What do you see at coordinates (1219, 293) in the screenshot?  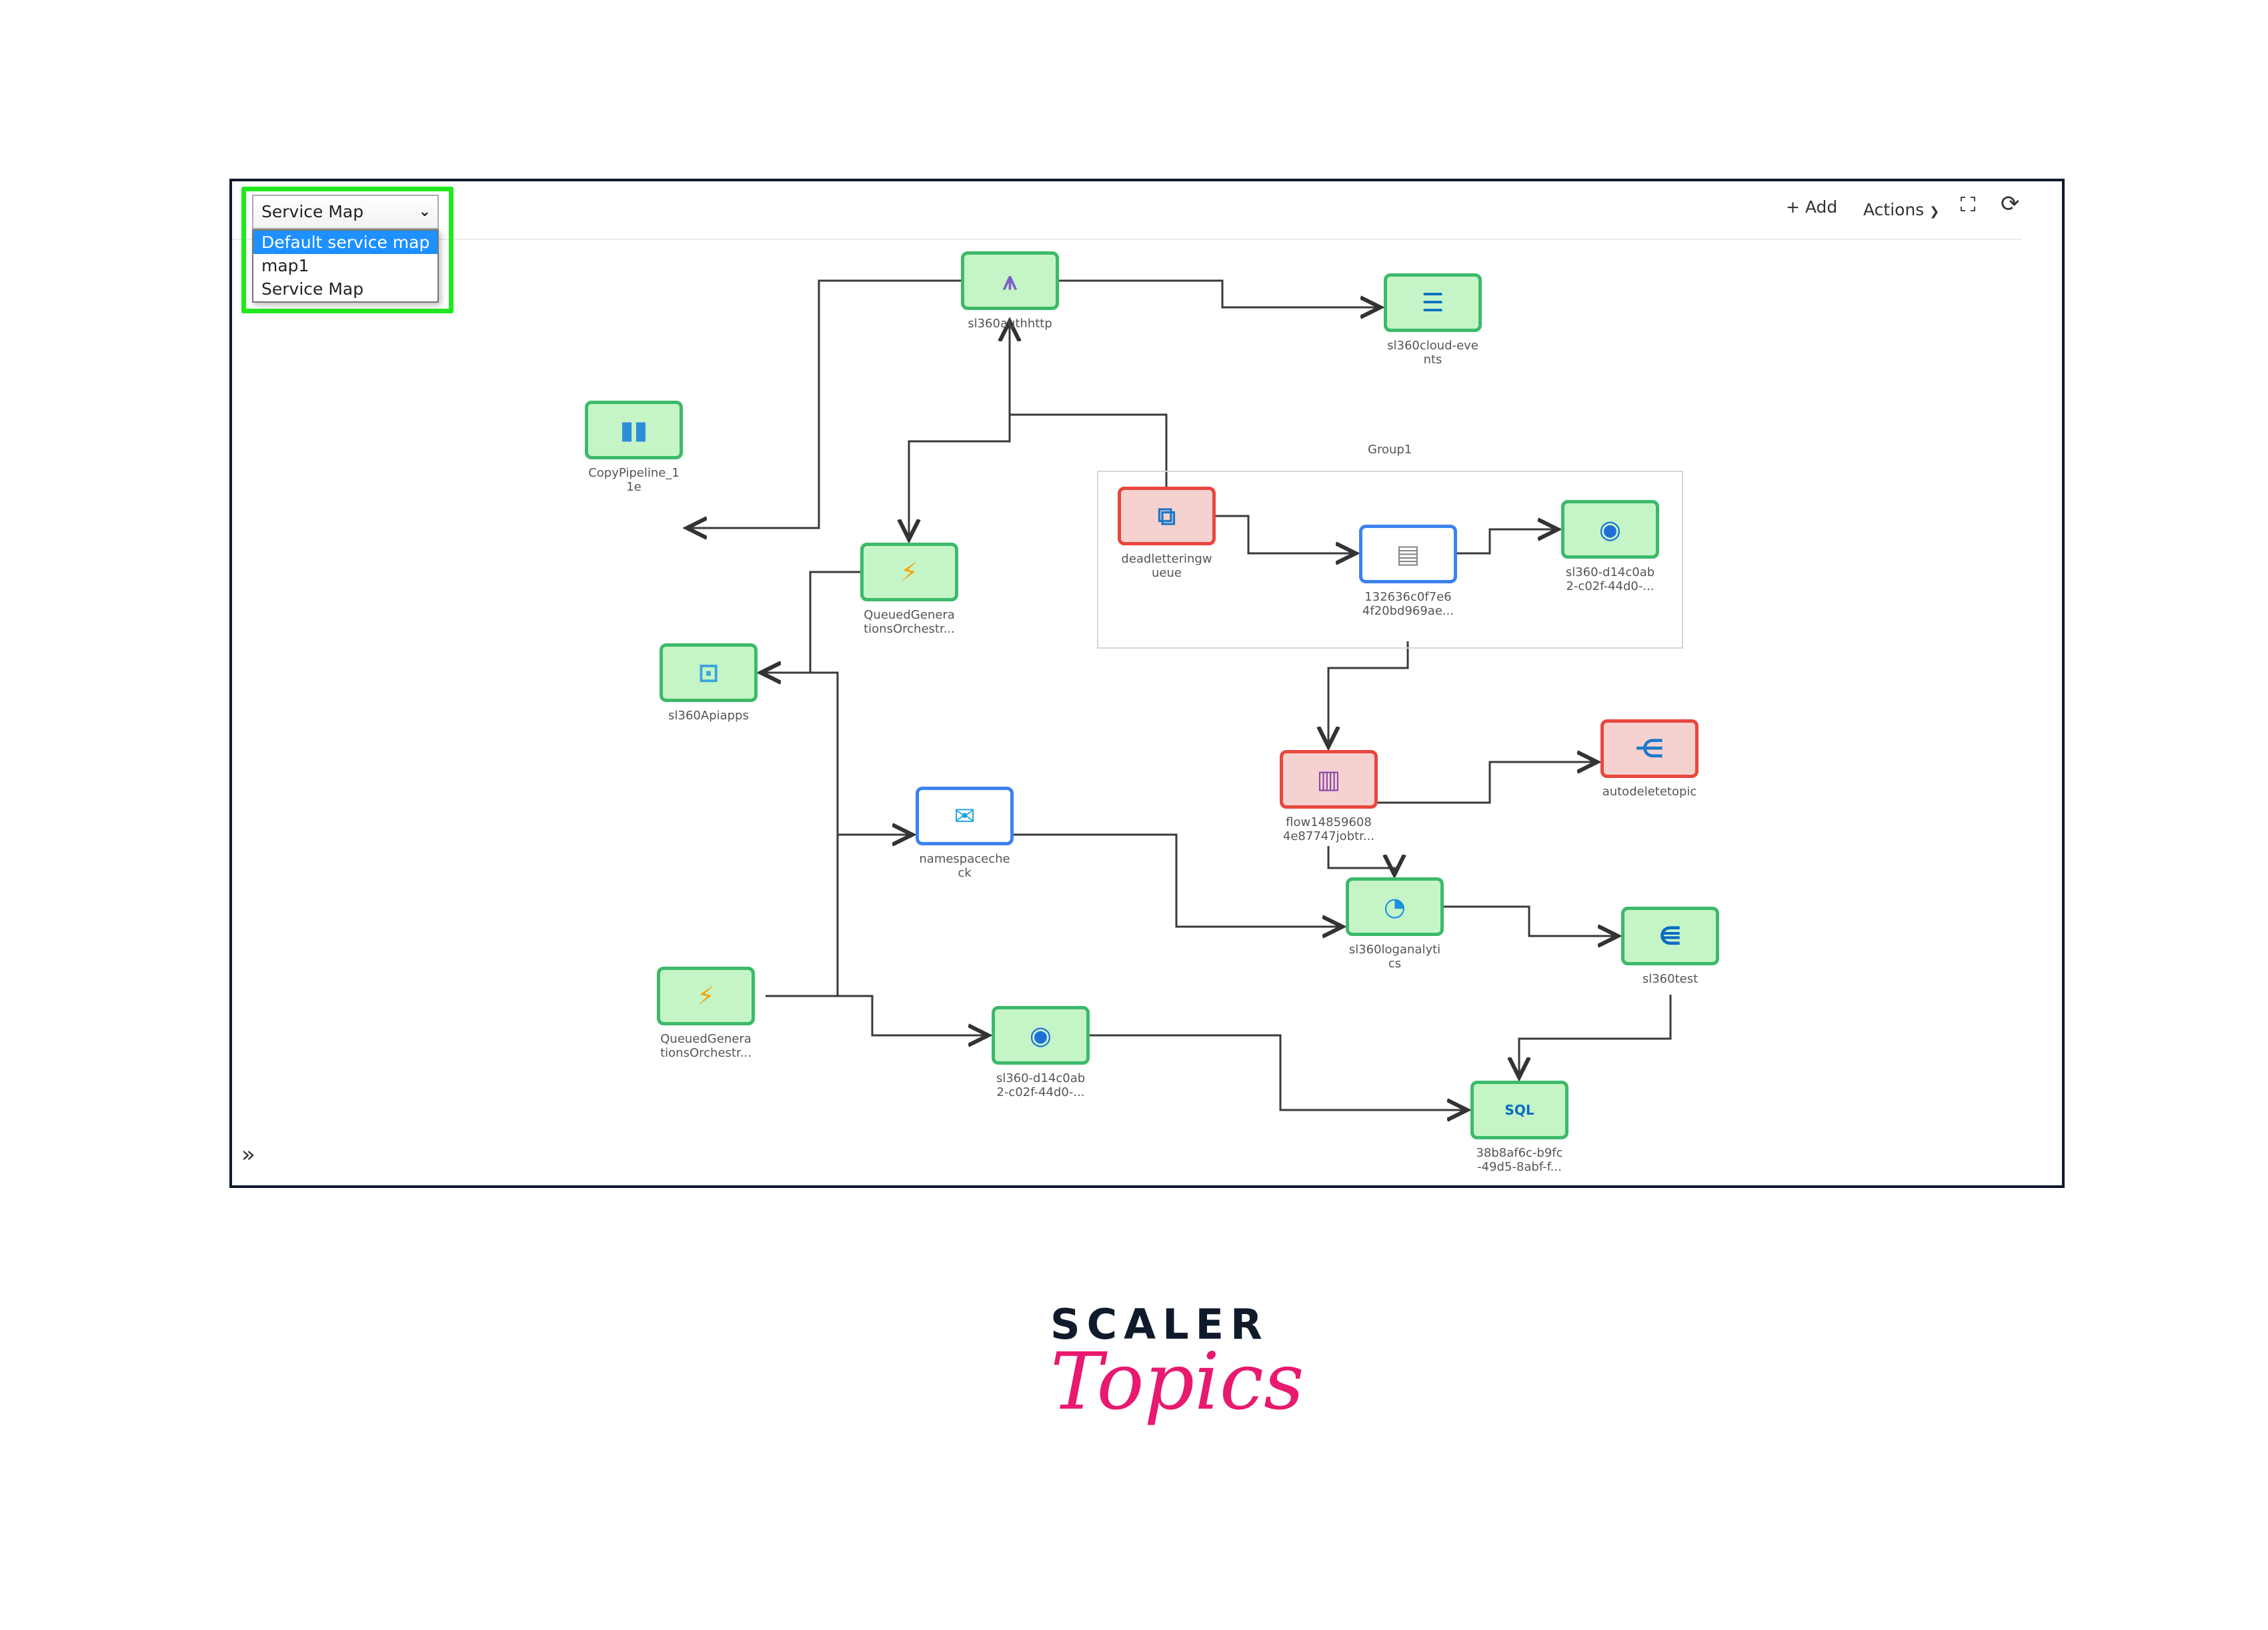 I see `edge-authhttp-to-cloudevents` at bounding box center [1219, 293].